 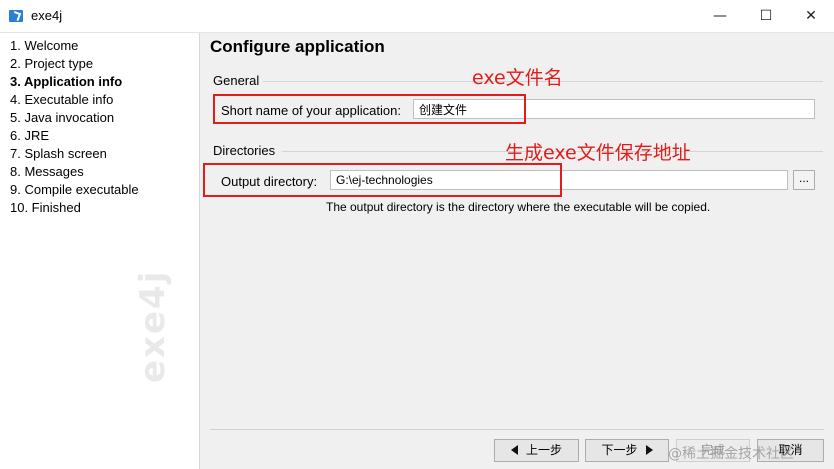 I want to click on step-splash-screen: 7. Splash screen, so click(x=58, y=153).